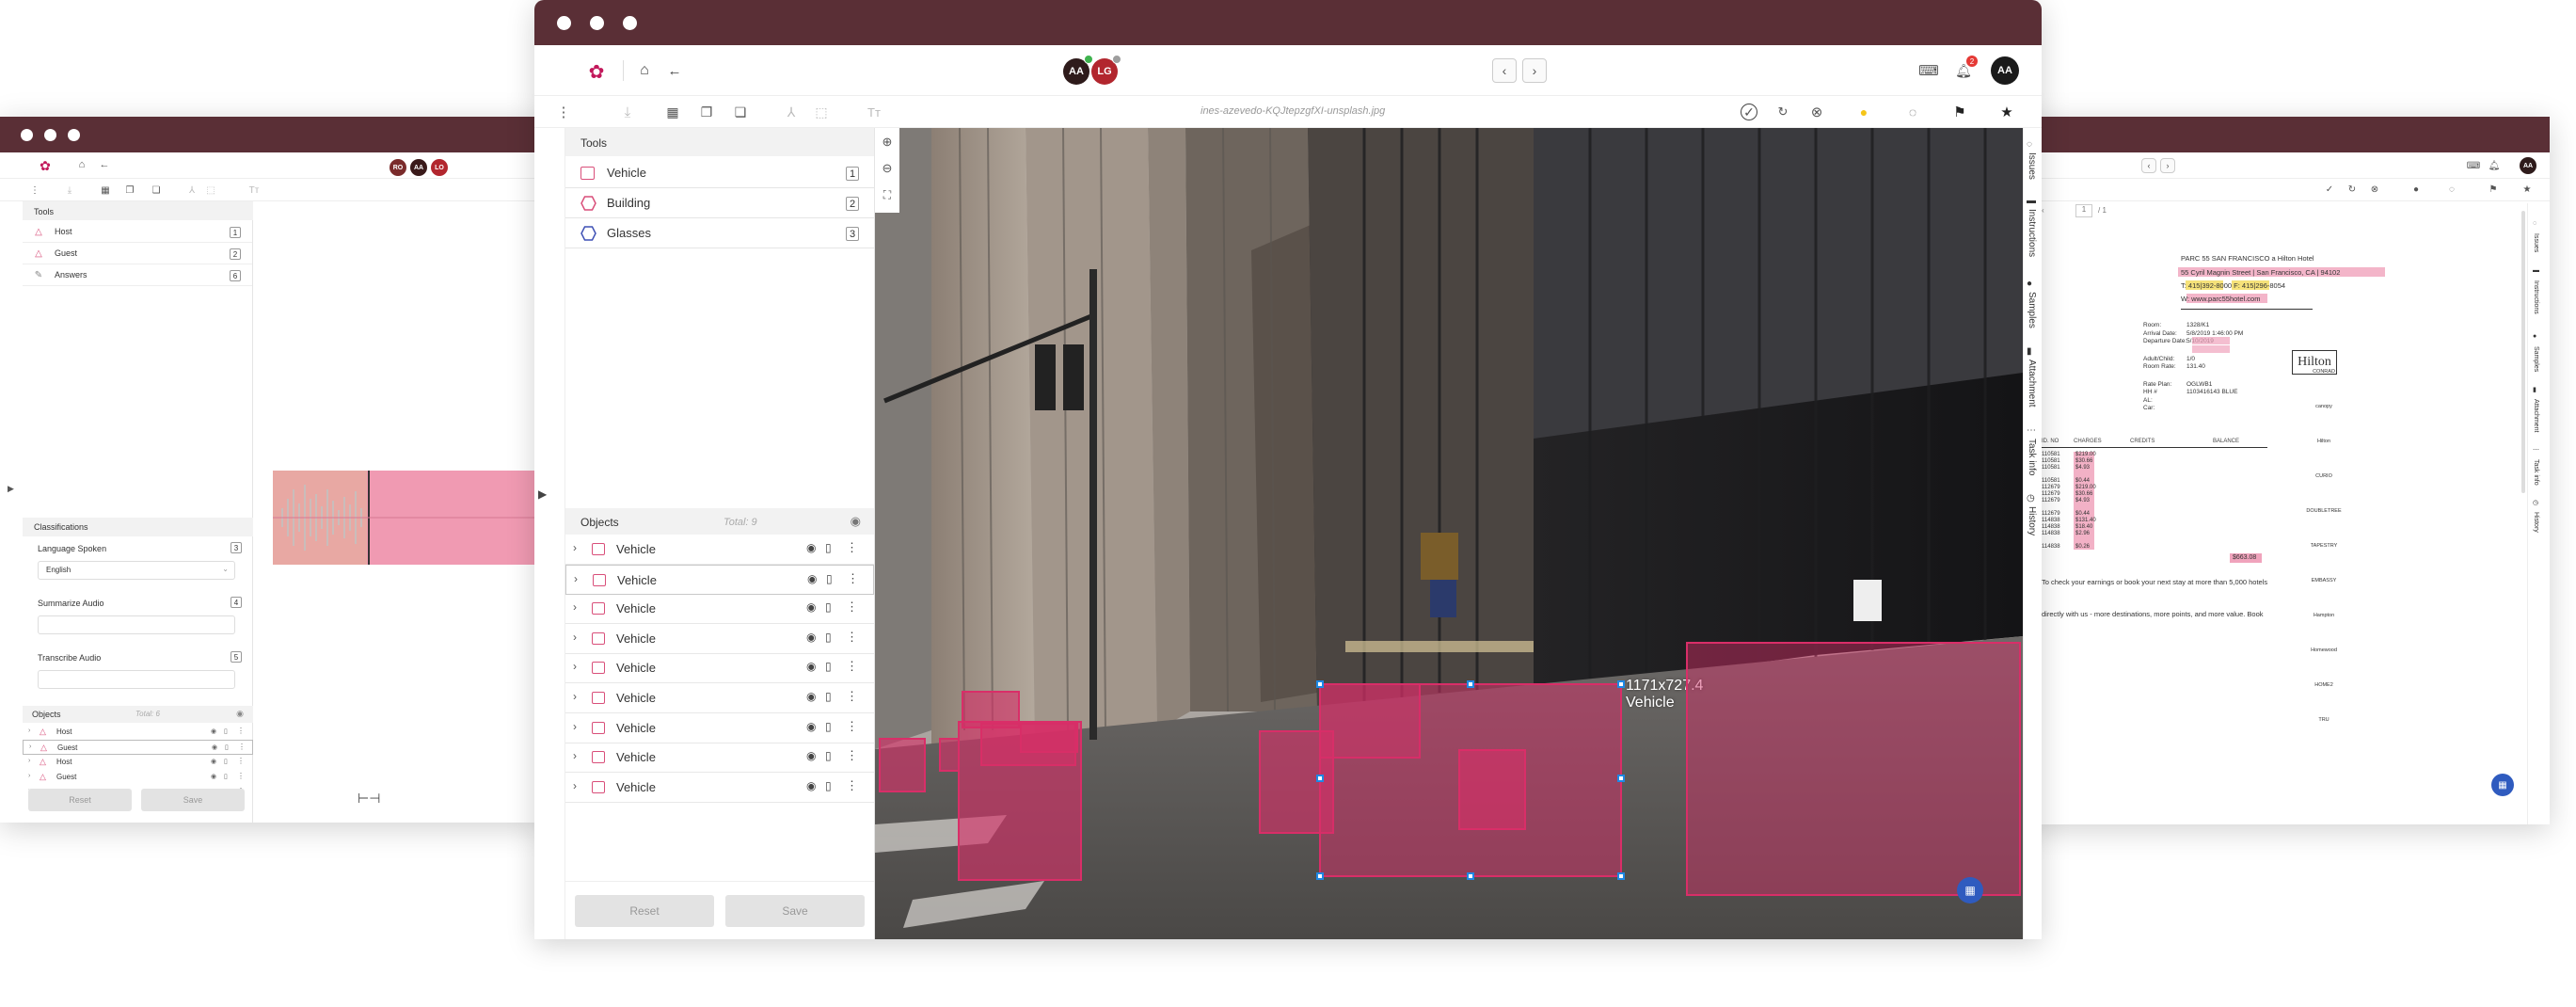 Image resolution: width=2576 pixels, height=1007 pixels. What do you see at coordinates (2032, 310) in the screenshot?
I see `side-tab-samples: Samples` at bounding box center [2032, 310].